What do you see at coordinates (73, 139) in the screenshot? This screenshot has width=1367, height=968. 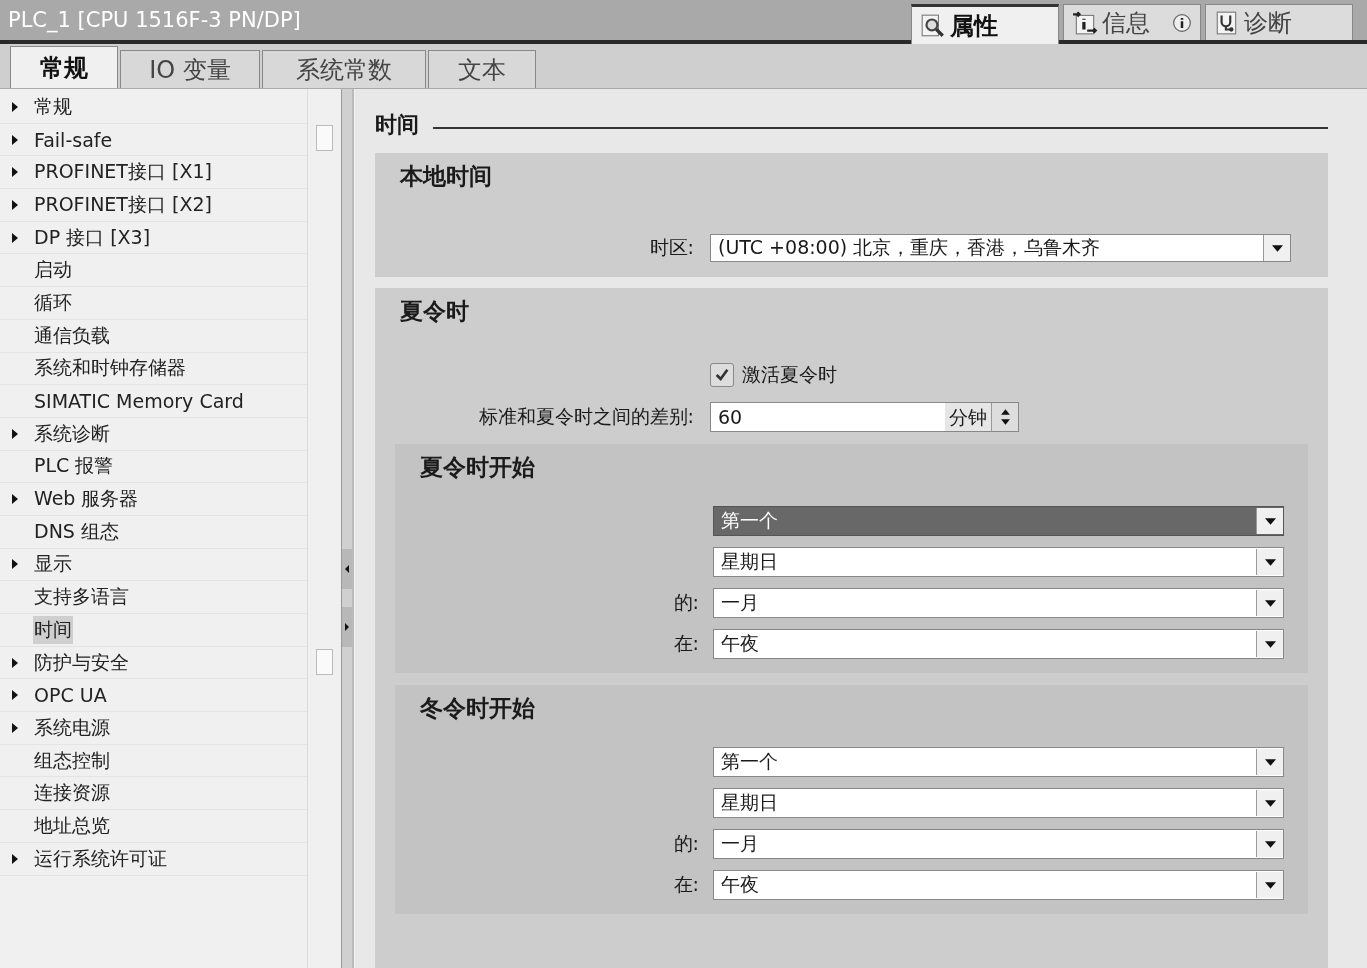 I see `nav-item: Fail-safe` at bounding box center [73, 139].